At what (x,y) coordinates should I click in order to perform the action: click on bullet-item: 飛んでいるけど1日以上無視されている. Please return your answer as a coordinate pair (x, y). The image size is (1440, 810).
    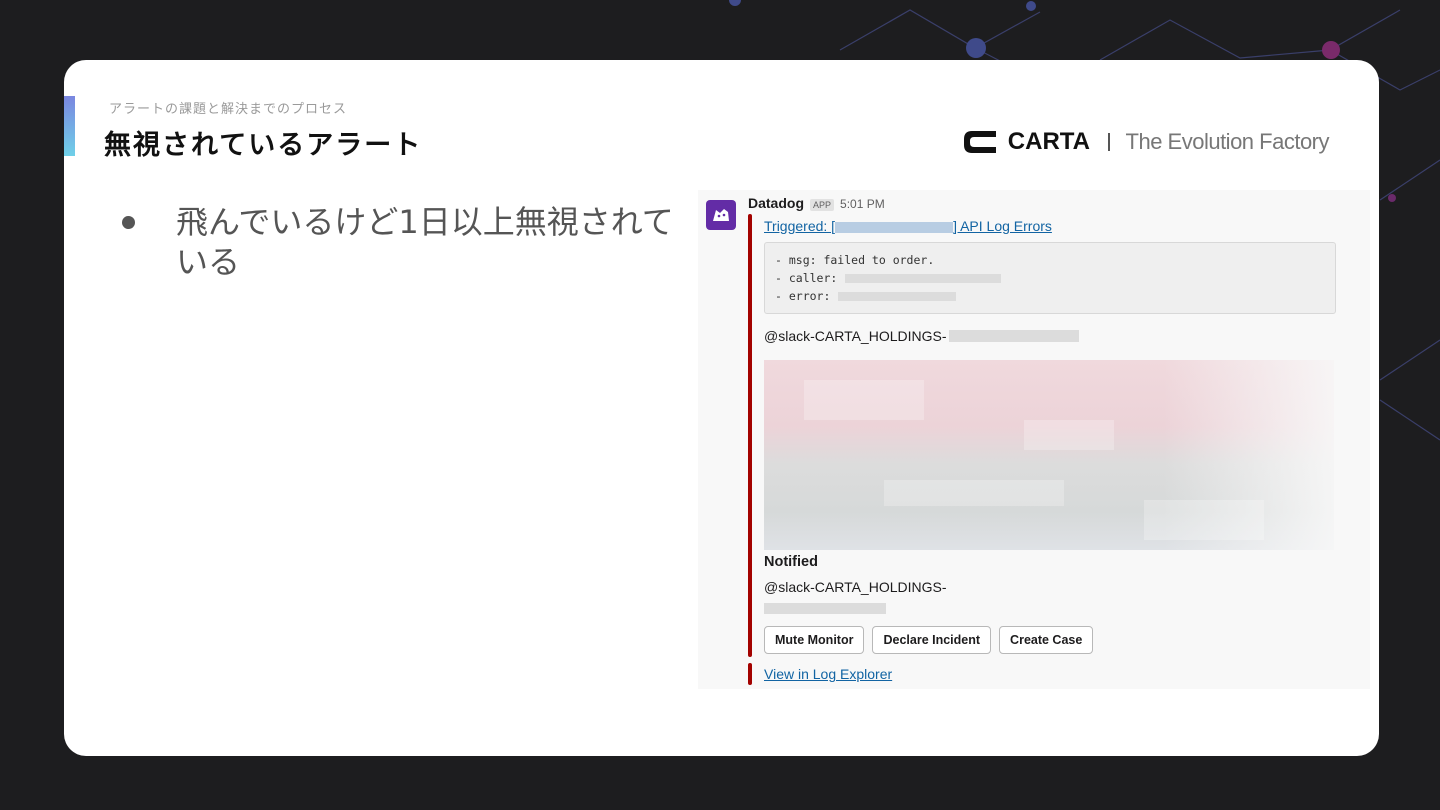
    Looking at the image, I should click on (402, 242).